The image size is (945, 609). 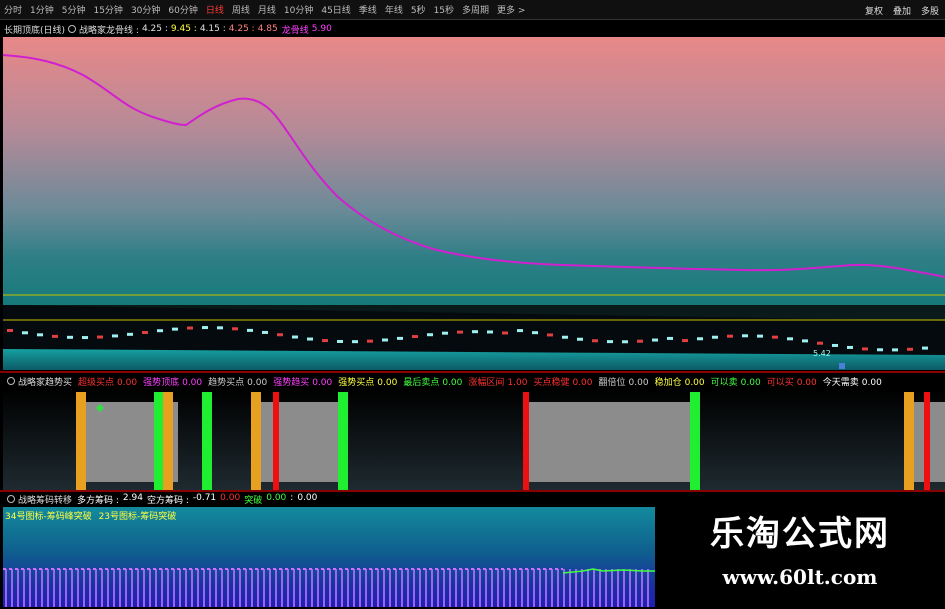 I want to click on chip-item: 0.00, so click(x=230, y=497).